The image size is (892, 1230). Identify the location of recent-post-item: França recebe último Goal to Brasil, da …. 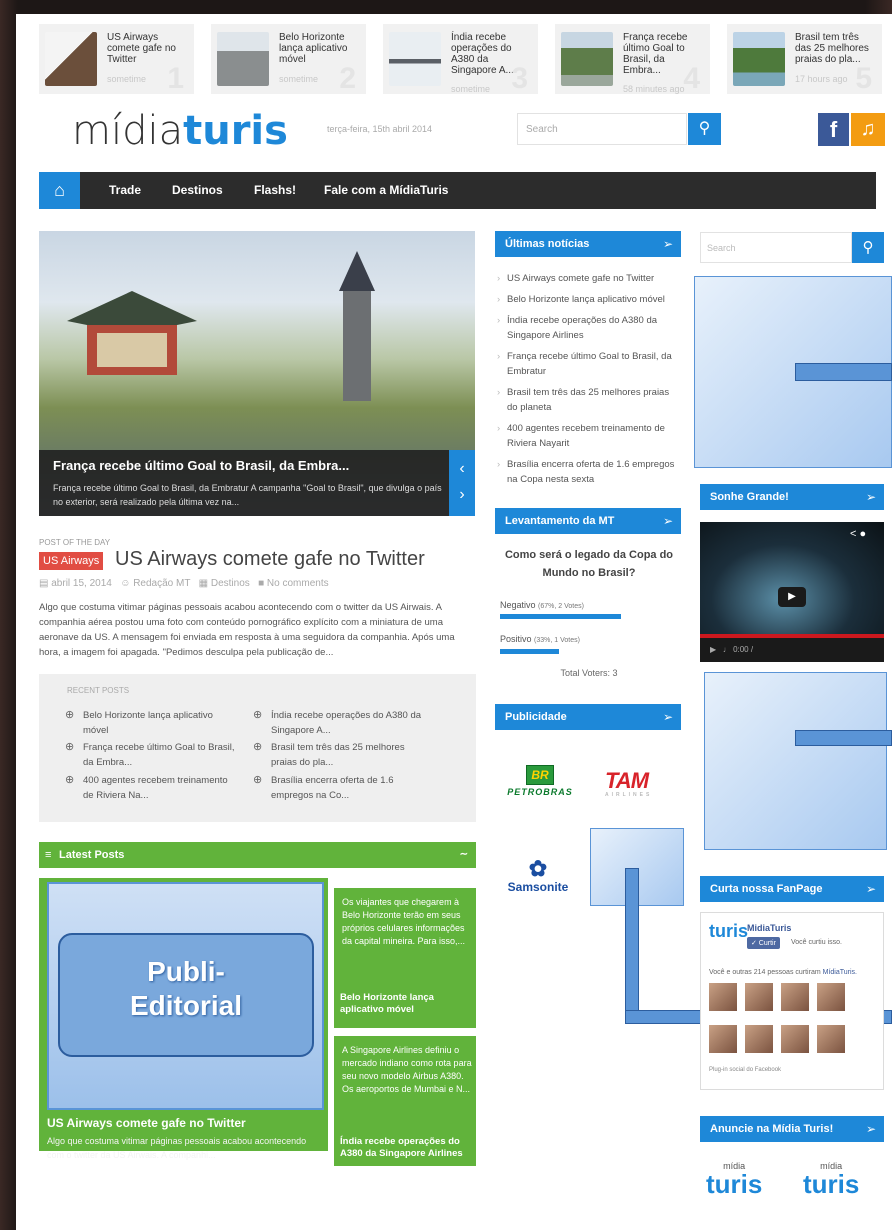
(150, 755).